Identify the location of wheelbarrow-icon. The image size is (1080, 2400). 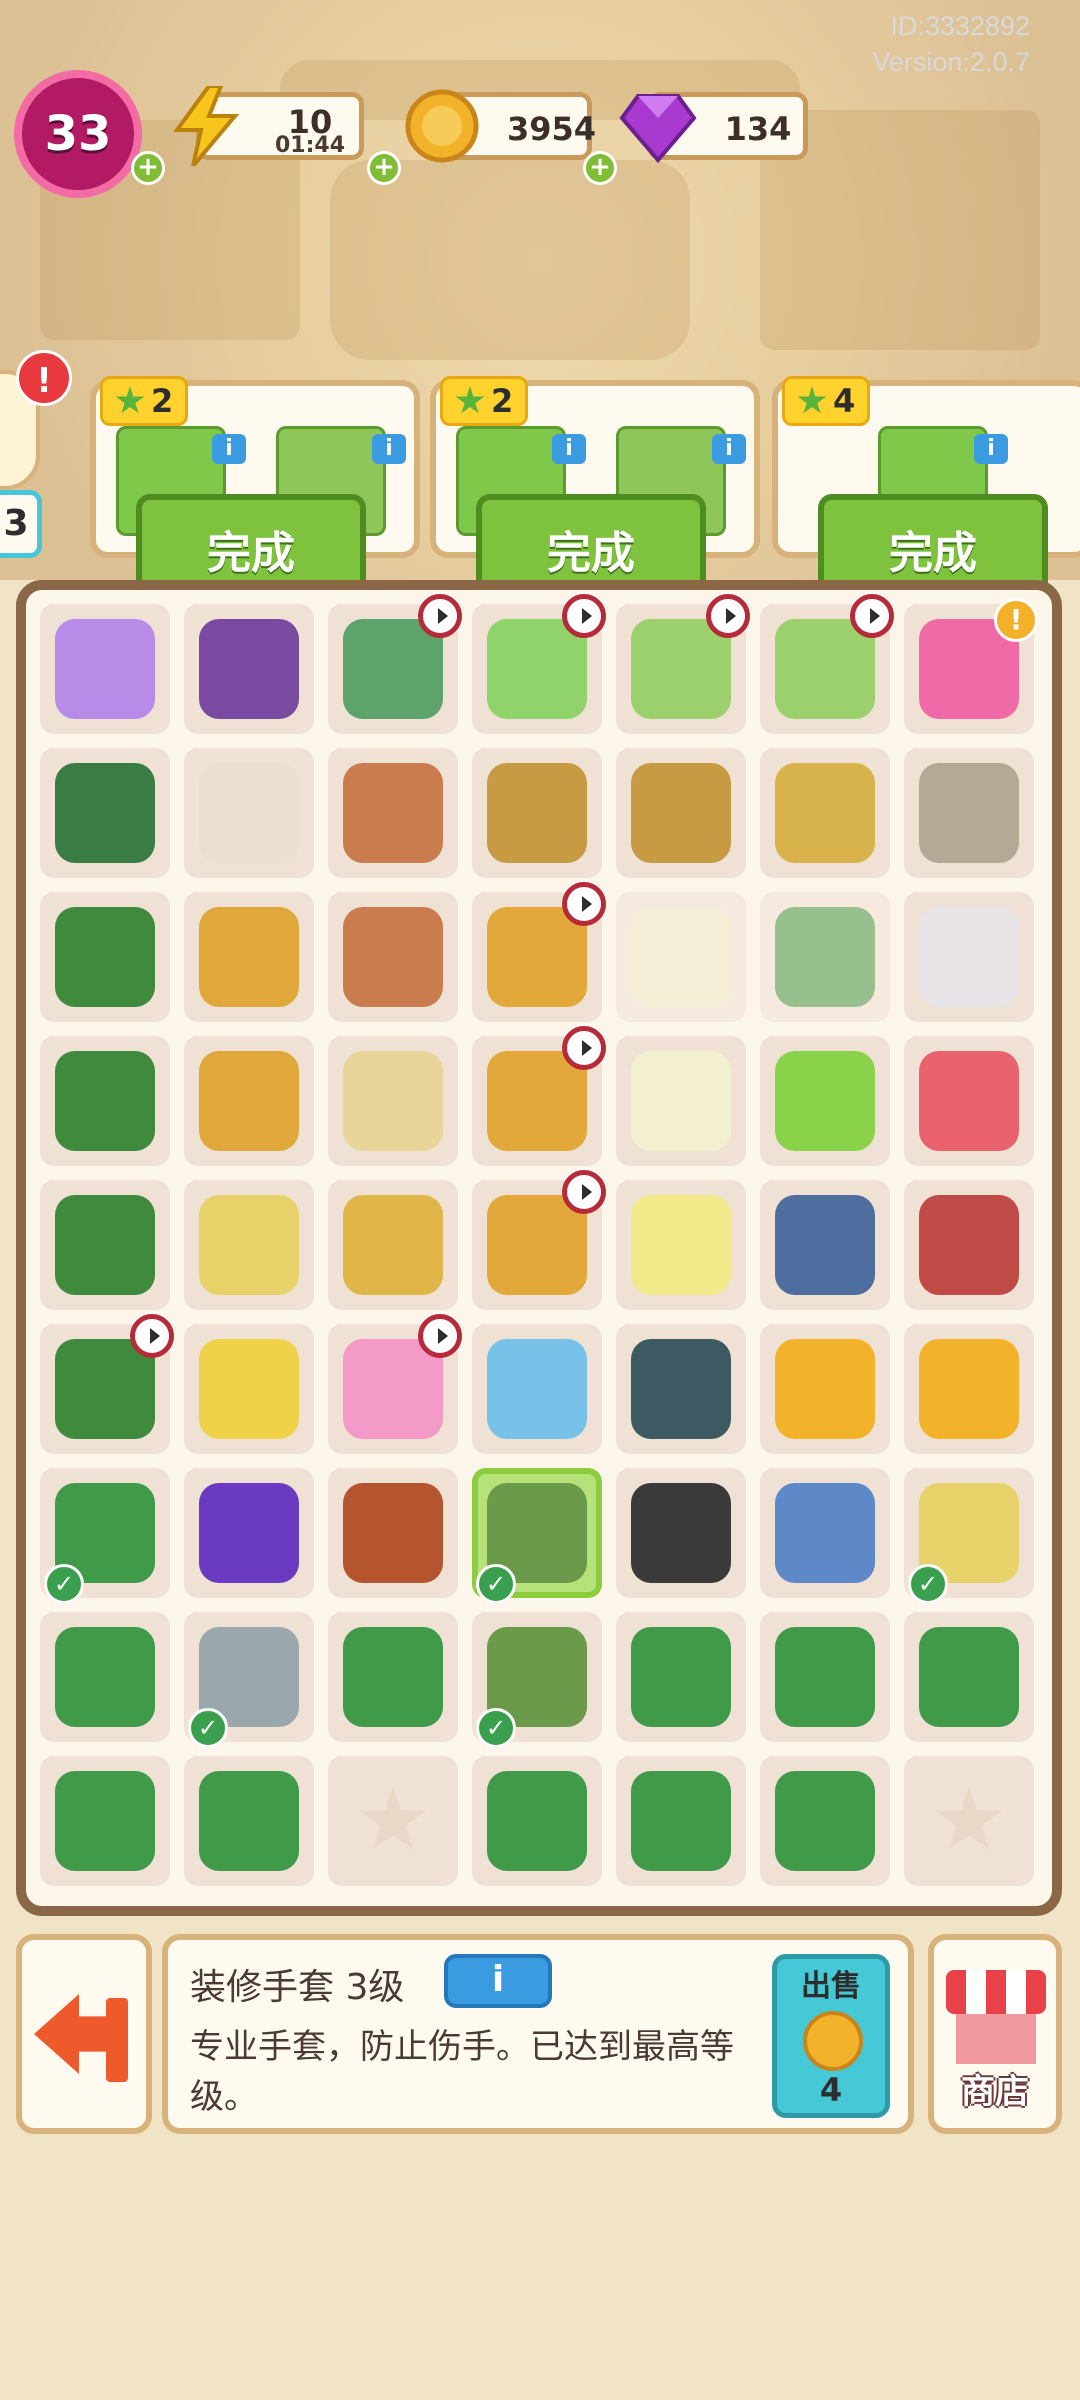
(969, 1245).